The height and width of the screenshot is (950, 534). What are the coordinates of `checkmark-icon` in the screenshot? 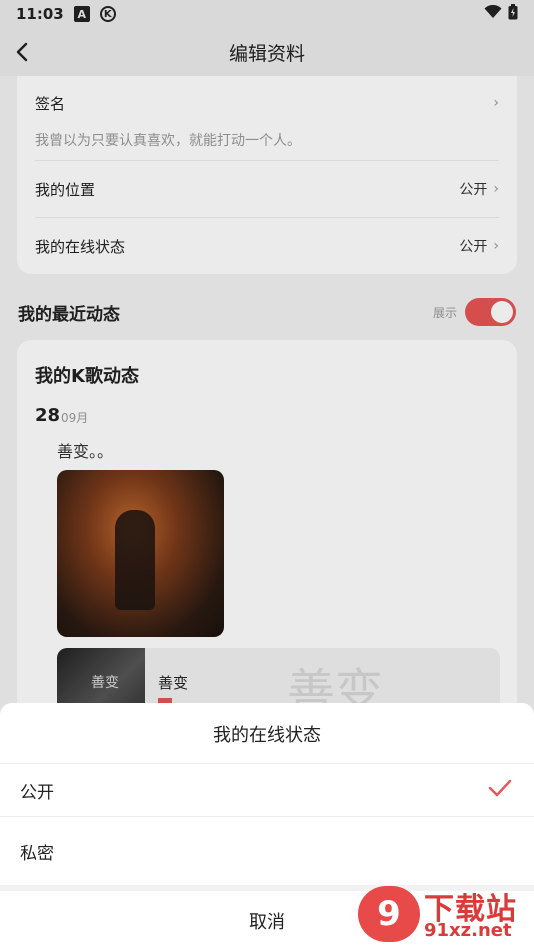 It's located at (500, 790).